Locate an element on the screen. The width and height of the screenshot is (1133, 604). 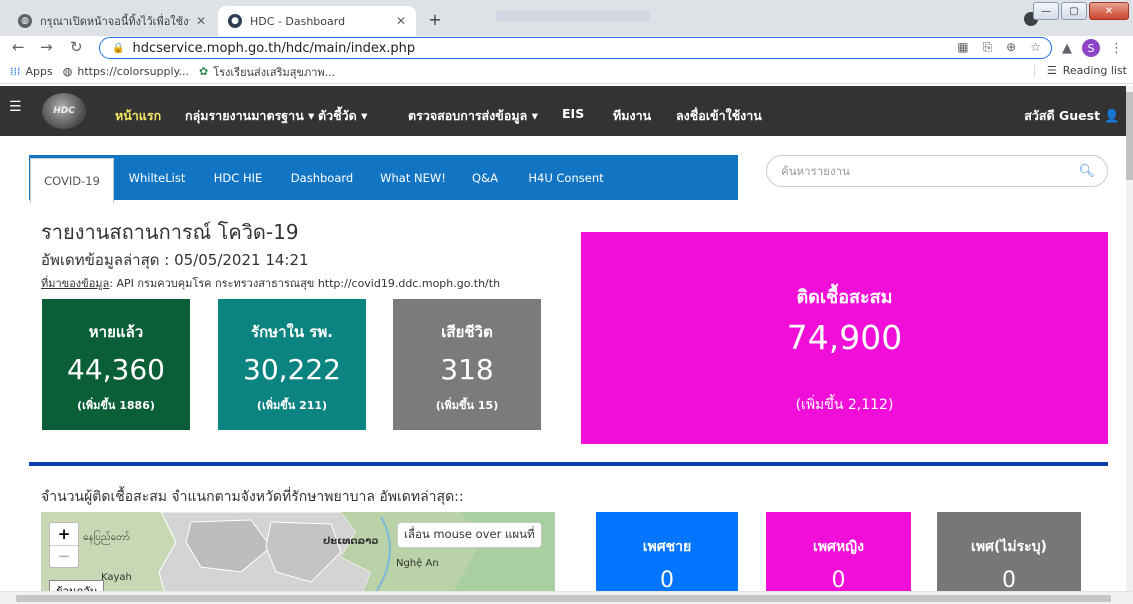
tab-dashboard: Dashboard is located at coordinates (322, 177).